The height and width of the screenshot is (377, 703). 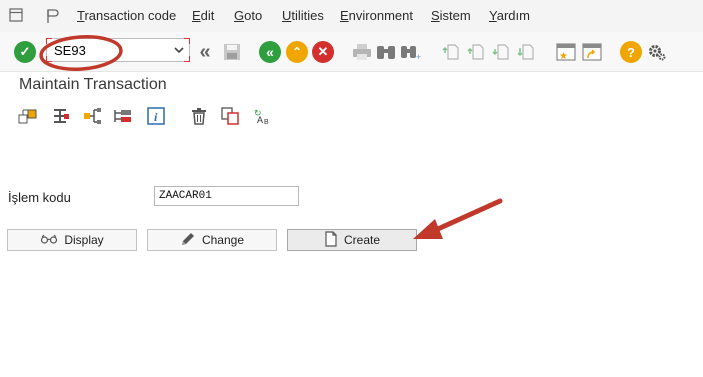 I want to click on shortcut-icon, so click(x=592, y=52).